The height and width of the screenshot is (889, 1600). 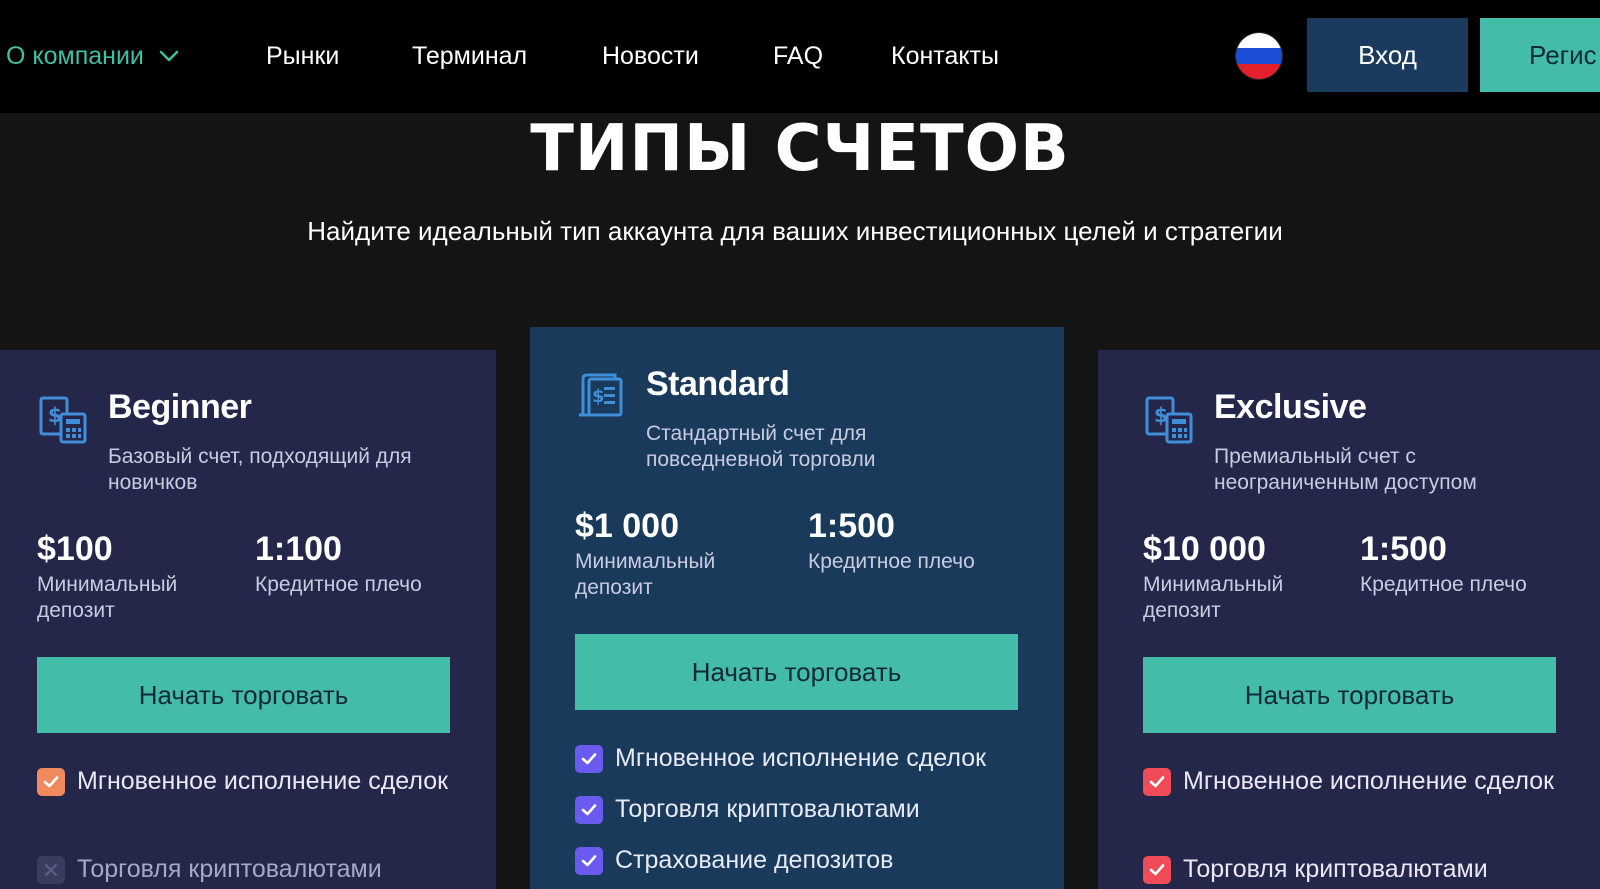 I want to click on min-deposit-value: $100, so click(x=75, y=549).